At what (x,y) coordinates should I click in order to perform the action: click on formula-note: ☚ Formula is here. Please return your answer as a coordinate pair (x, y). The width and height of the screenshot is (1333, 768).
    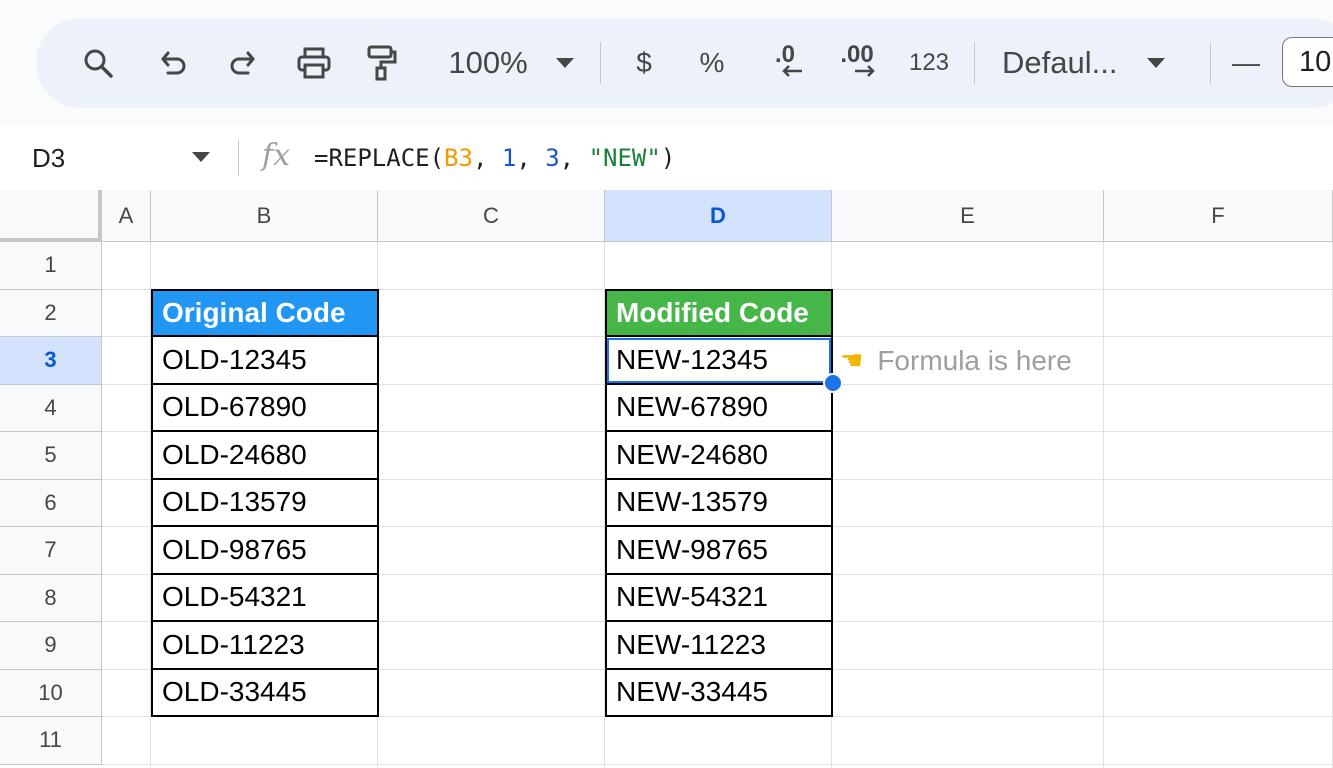
    Looking at the image, I should click on (956, 361).